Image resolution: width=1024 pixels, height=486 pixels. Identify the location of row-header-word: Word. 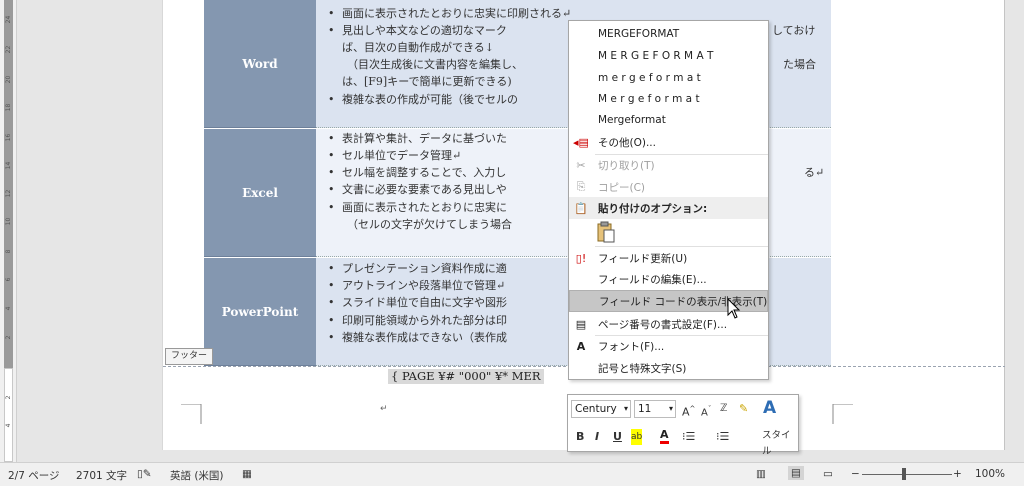
(260, 63).